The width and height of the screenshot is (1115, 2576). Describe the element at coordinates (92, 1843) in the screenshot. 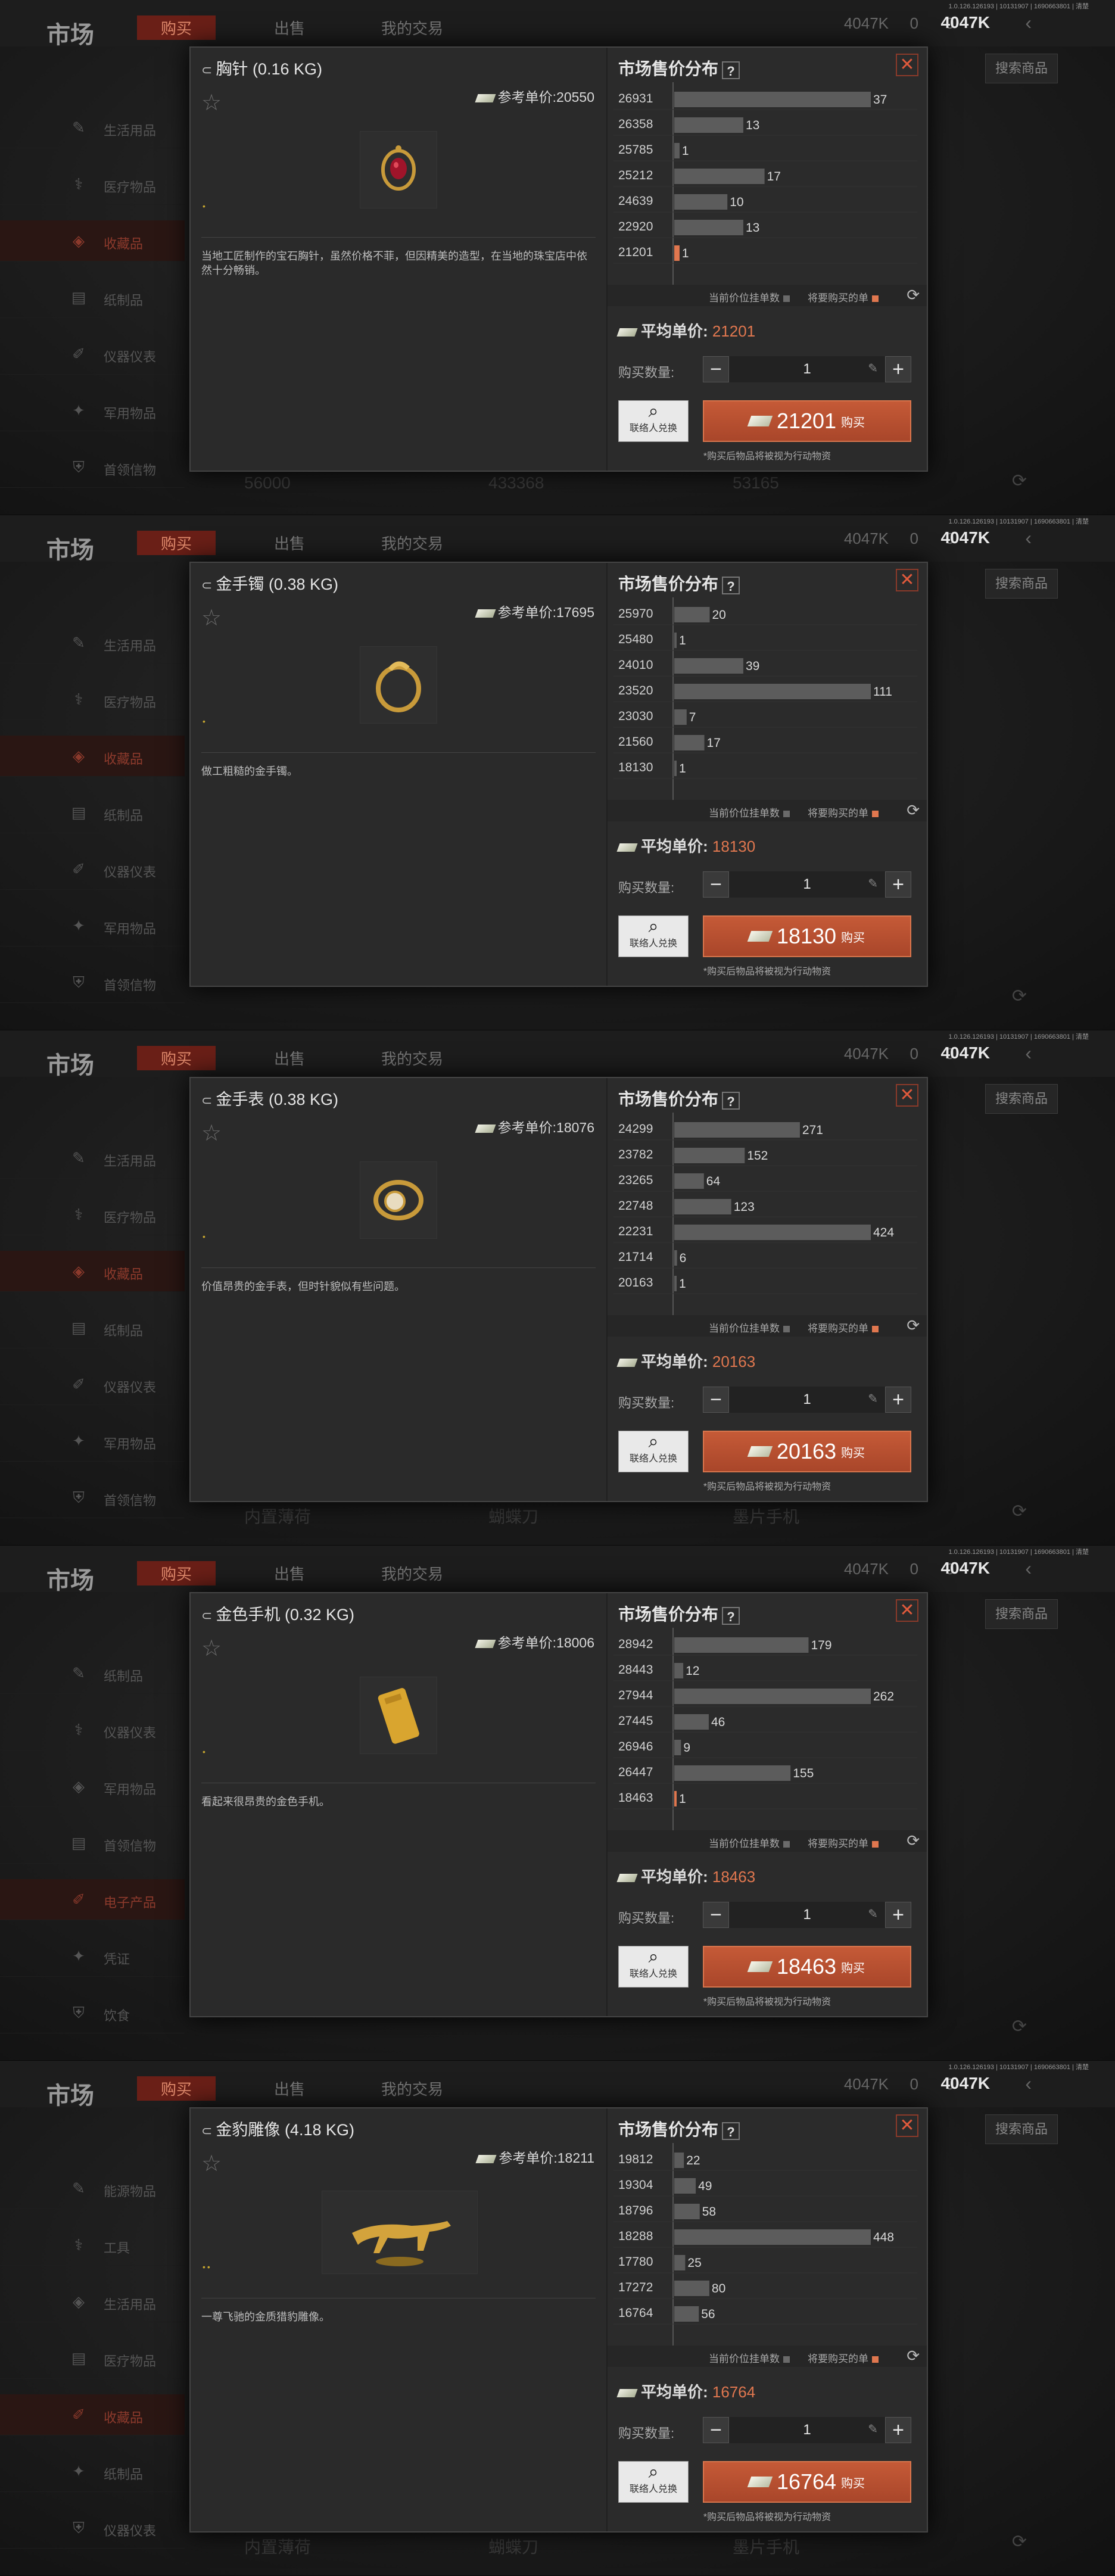

I see `sidebar-item: ▤ 首领信物` at that location.